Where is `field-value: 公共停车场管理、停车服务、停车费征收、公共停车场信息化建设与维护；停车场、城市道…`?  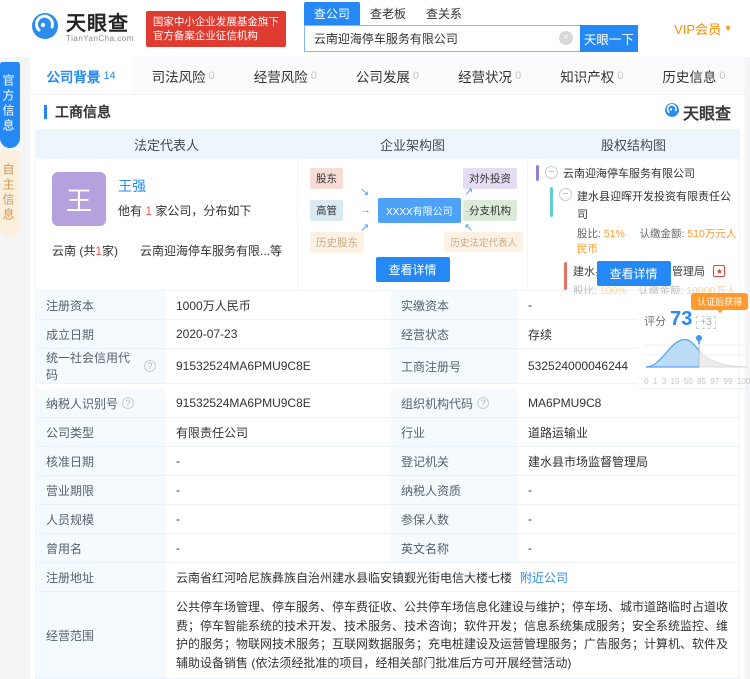 field-value: 公共停车场管理、停车服务、停车费征收、公共停车场信息化建设与维护；停车场、城市道… is located at coordinates (452, 635).